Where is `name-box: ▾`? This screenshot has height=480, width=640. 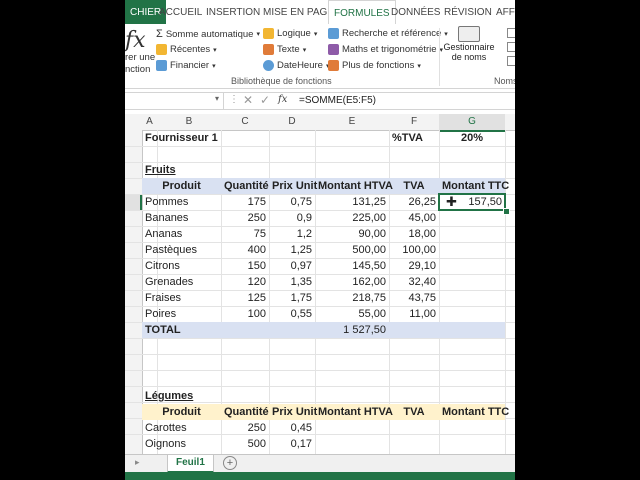 name-box: ▾ is located at coordinates (174, 101).